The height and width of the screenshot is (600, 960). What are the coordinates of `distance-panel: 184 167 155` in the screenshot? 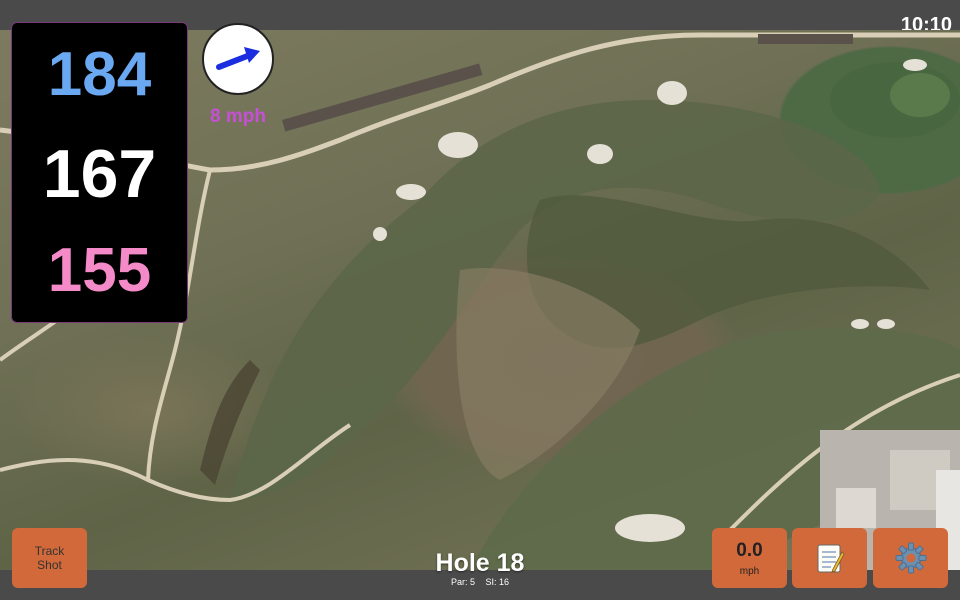 It's located at (99, 172).